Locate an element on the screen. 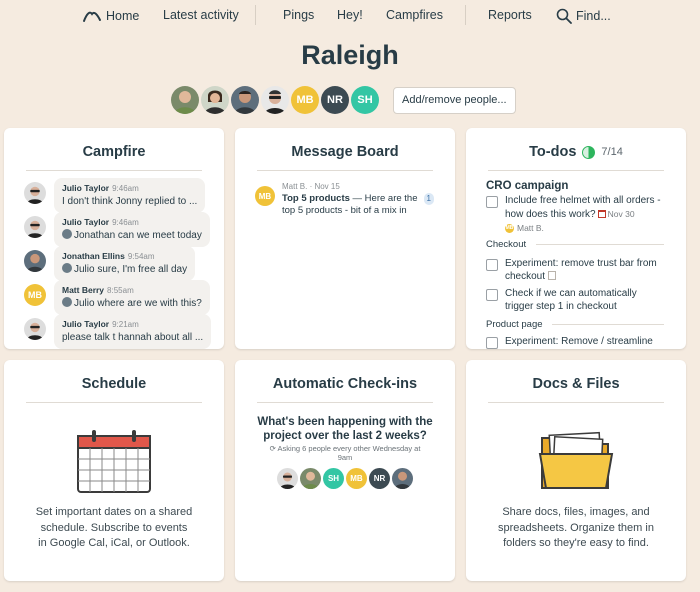  todo-text: Experiment: remove trust bar from is located at coordinates (581, 264).